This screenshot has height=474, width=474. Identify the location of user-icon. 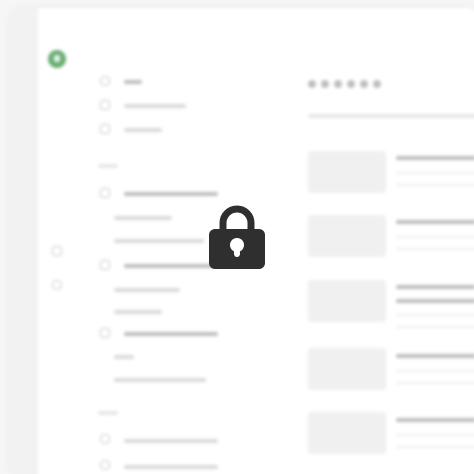
(105, 465).